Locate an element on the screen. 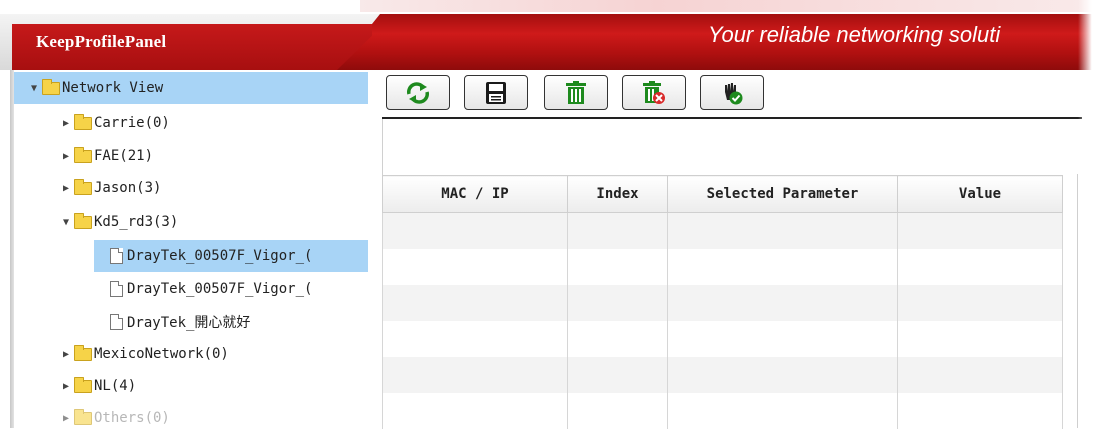  tree-node-device-3: DrayTek_開心就好 is located at coordinates (231, 322).